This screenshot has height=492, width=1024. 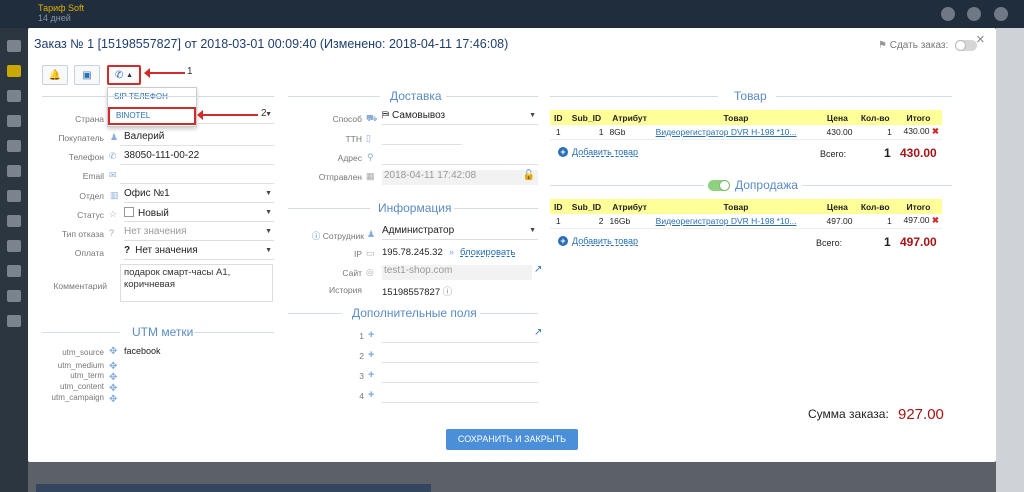 What do you see at coordinates (55, 75) in the screenshot?
I see `bell-button: 🔔` at bounding box center [55, 75].